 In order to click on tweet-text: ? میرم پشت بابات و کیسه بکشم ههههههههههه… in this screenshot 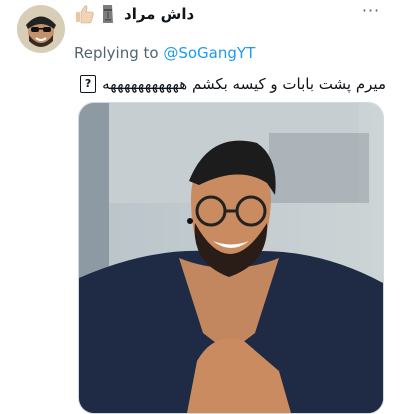, I will do `click(230, 84)`.